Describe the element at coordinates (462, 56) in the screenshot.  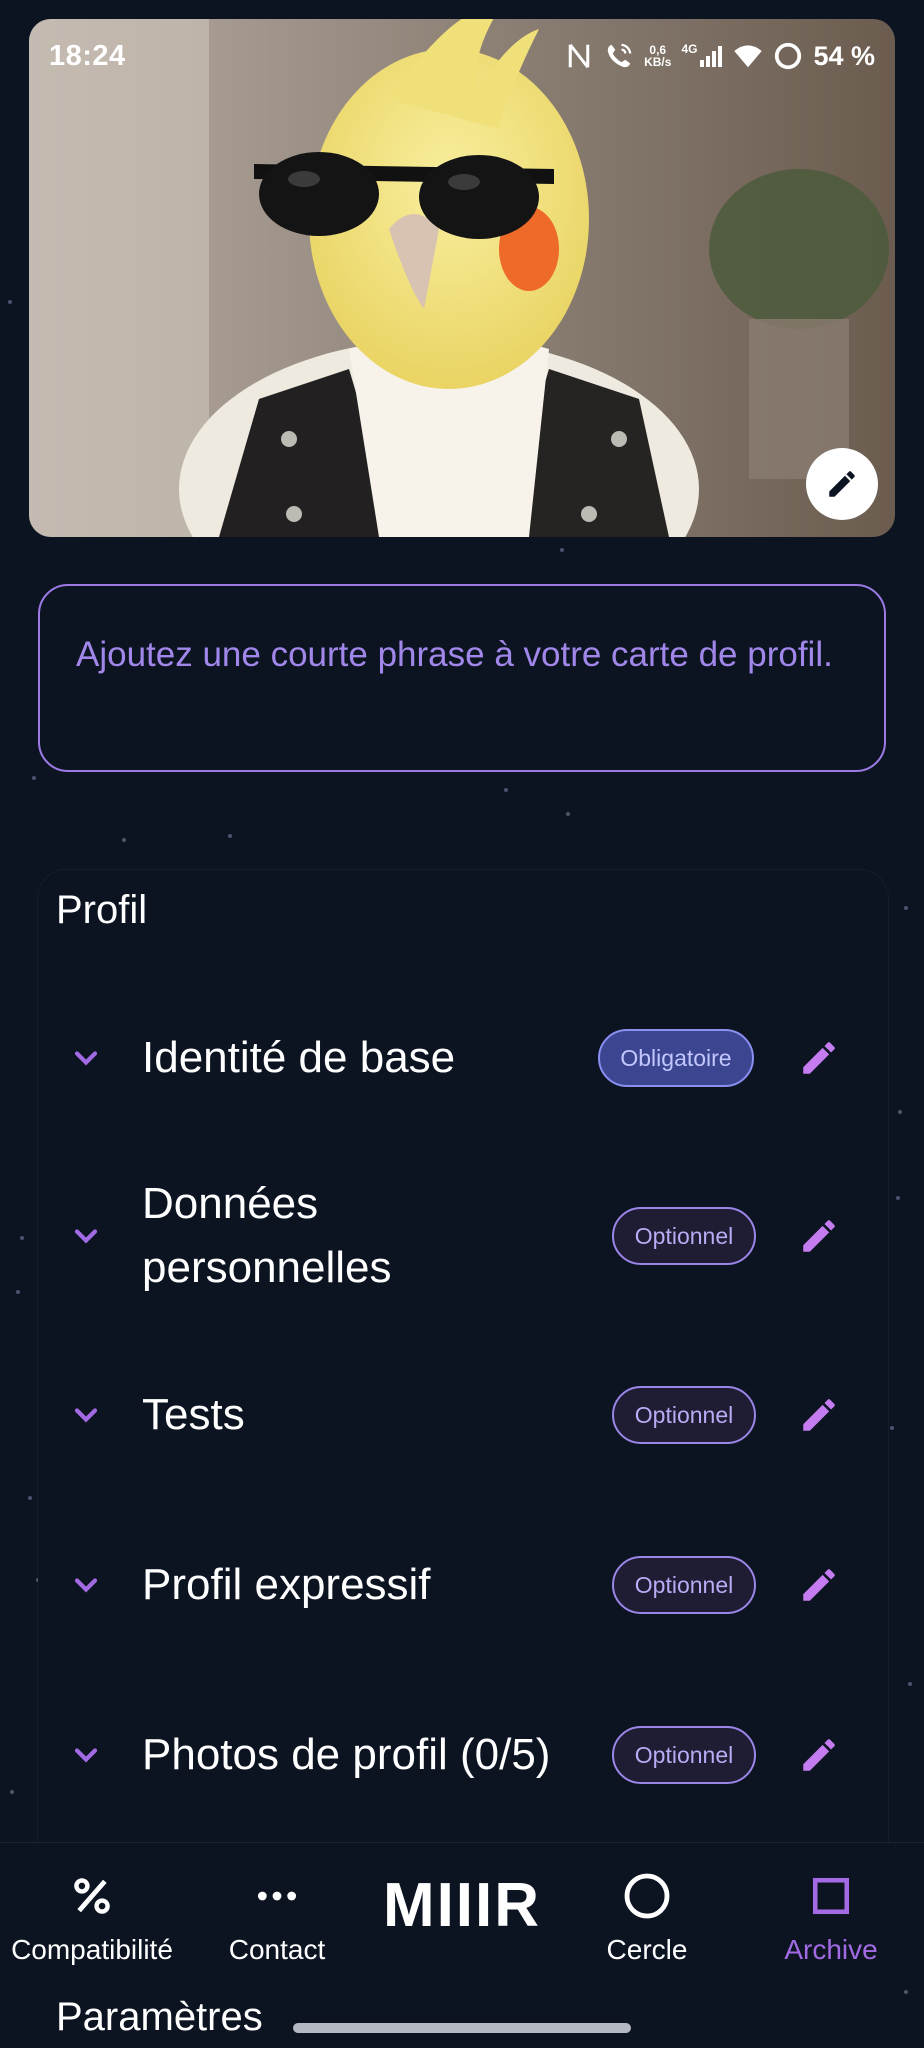
I see `status-bar: 18:24 0,6 KB/s 4G 54 %` at that location.